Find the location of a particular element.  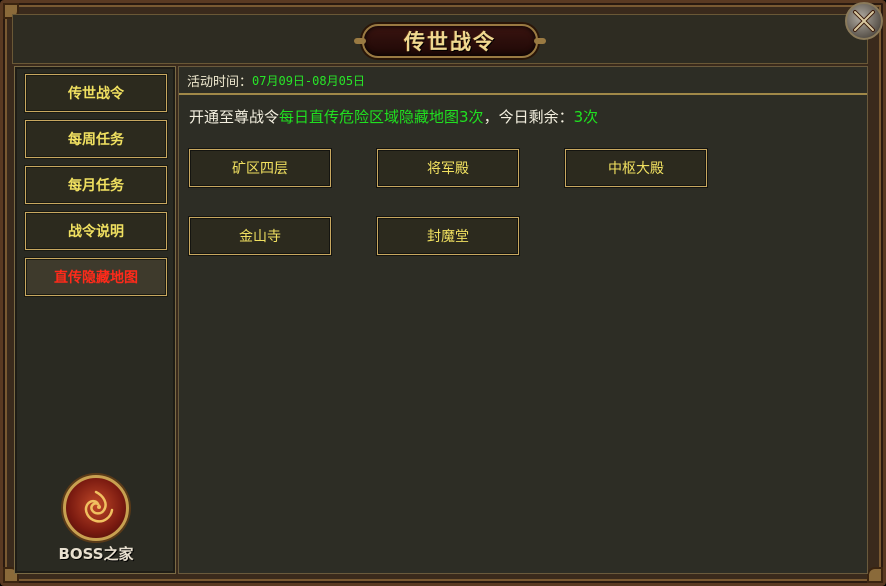

title-ornament-left is located at coordinates (360, 41).